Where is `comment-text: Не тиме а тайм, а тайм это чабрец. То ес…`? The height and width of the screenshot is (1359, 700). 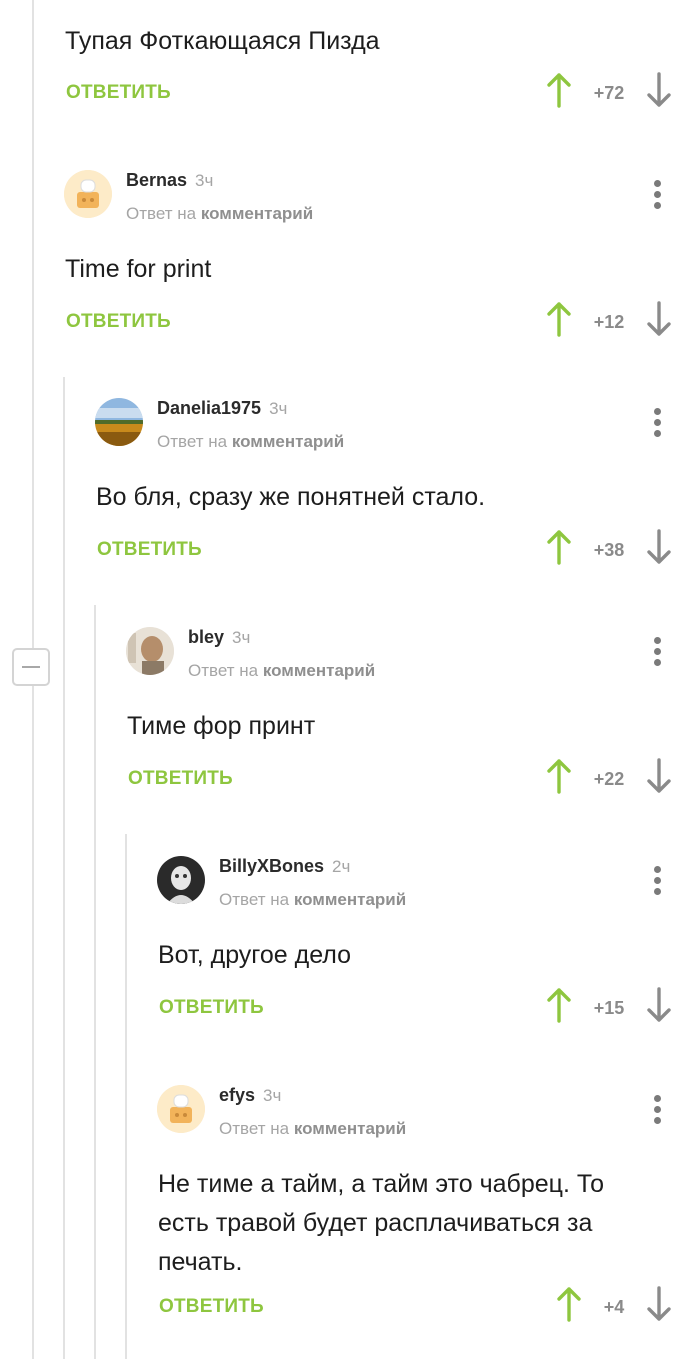 comment-text: Не тиме а тайм, а тайм это чабрец. То ес… is located at coordinates (381, 1223).